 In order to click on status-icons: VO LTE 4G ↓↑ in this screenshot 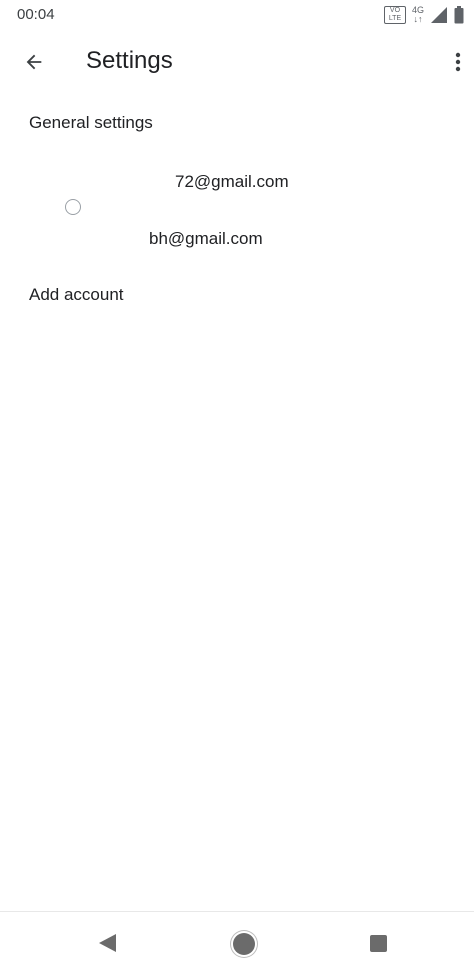, I will do `click(423, 15)`.